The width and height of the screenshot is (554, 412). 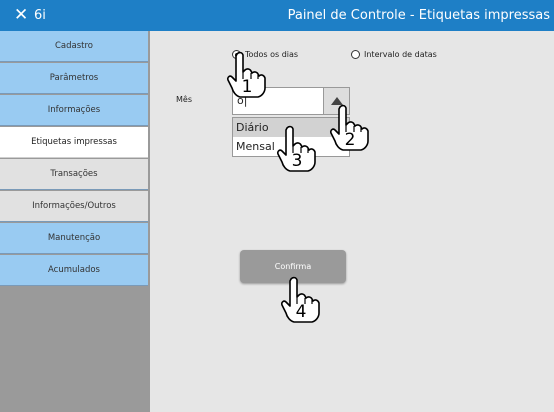 What do you see at coordinates (350, 140) in the screenshot?
I see `marker-number: 2` at bounding box center [350, 140].